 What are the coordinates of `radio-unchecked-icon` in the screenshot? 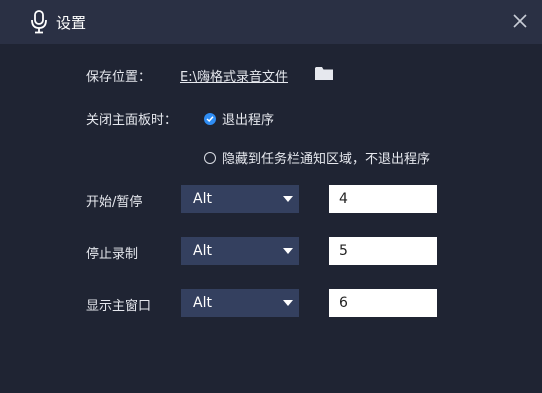 It's located at (210, 157).